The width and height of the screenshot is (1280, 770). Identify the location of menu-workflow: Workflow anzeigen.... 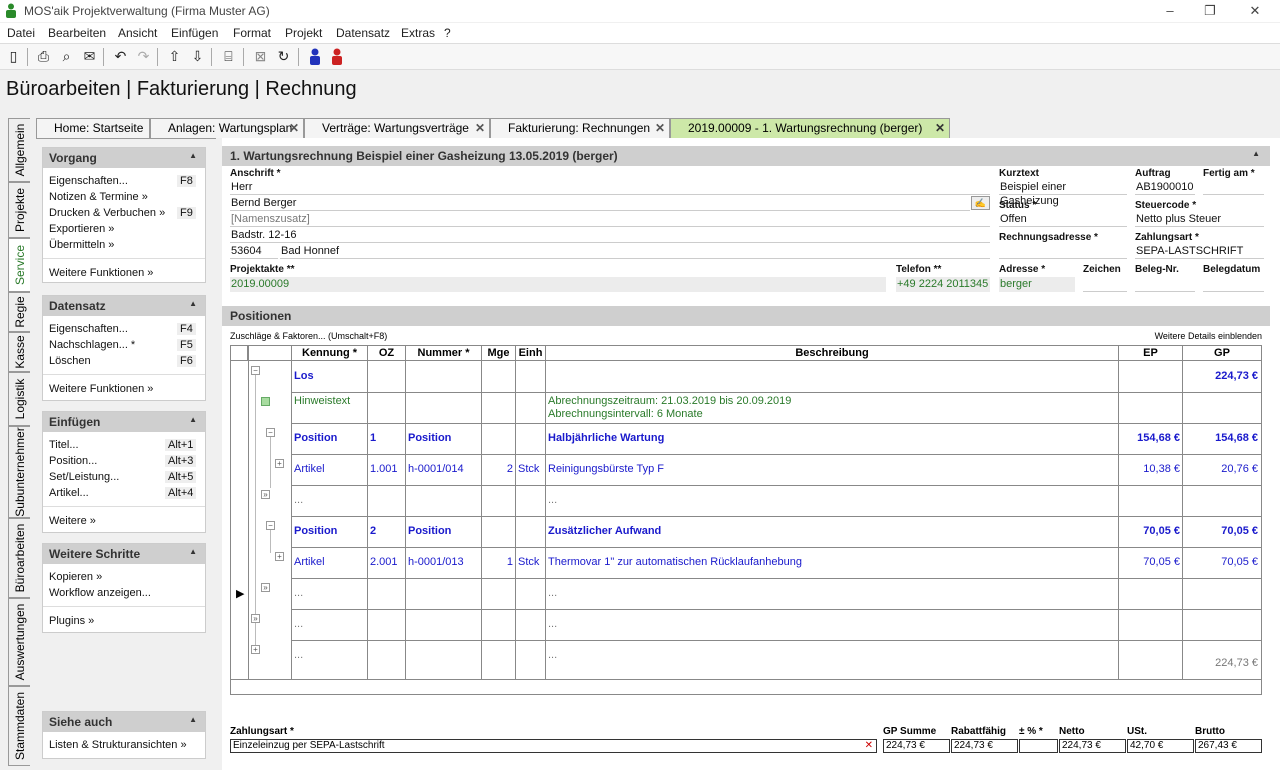
(100, 593).